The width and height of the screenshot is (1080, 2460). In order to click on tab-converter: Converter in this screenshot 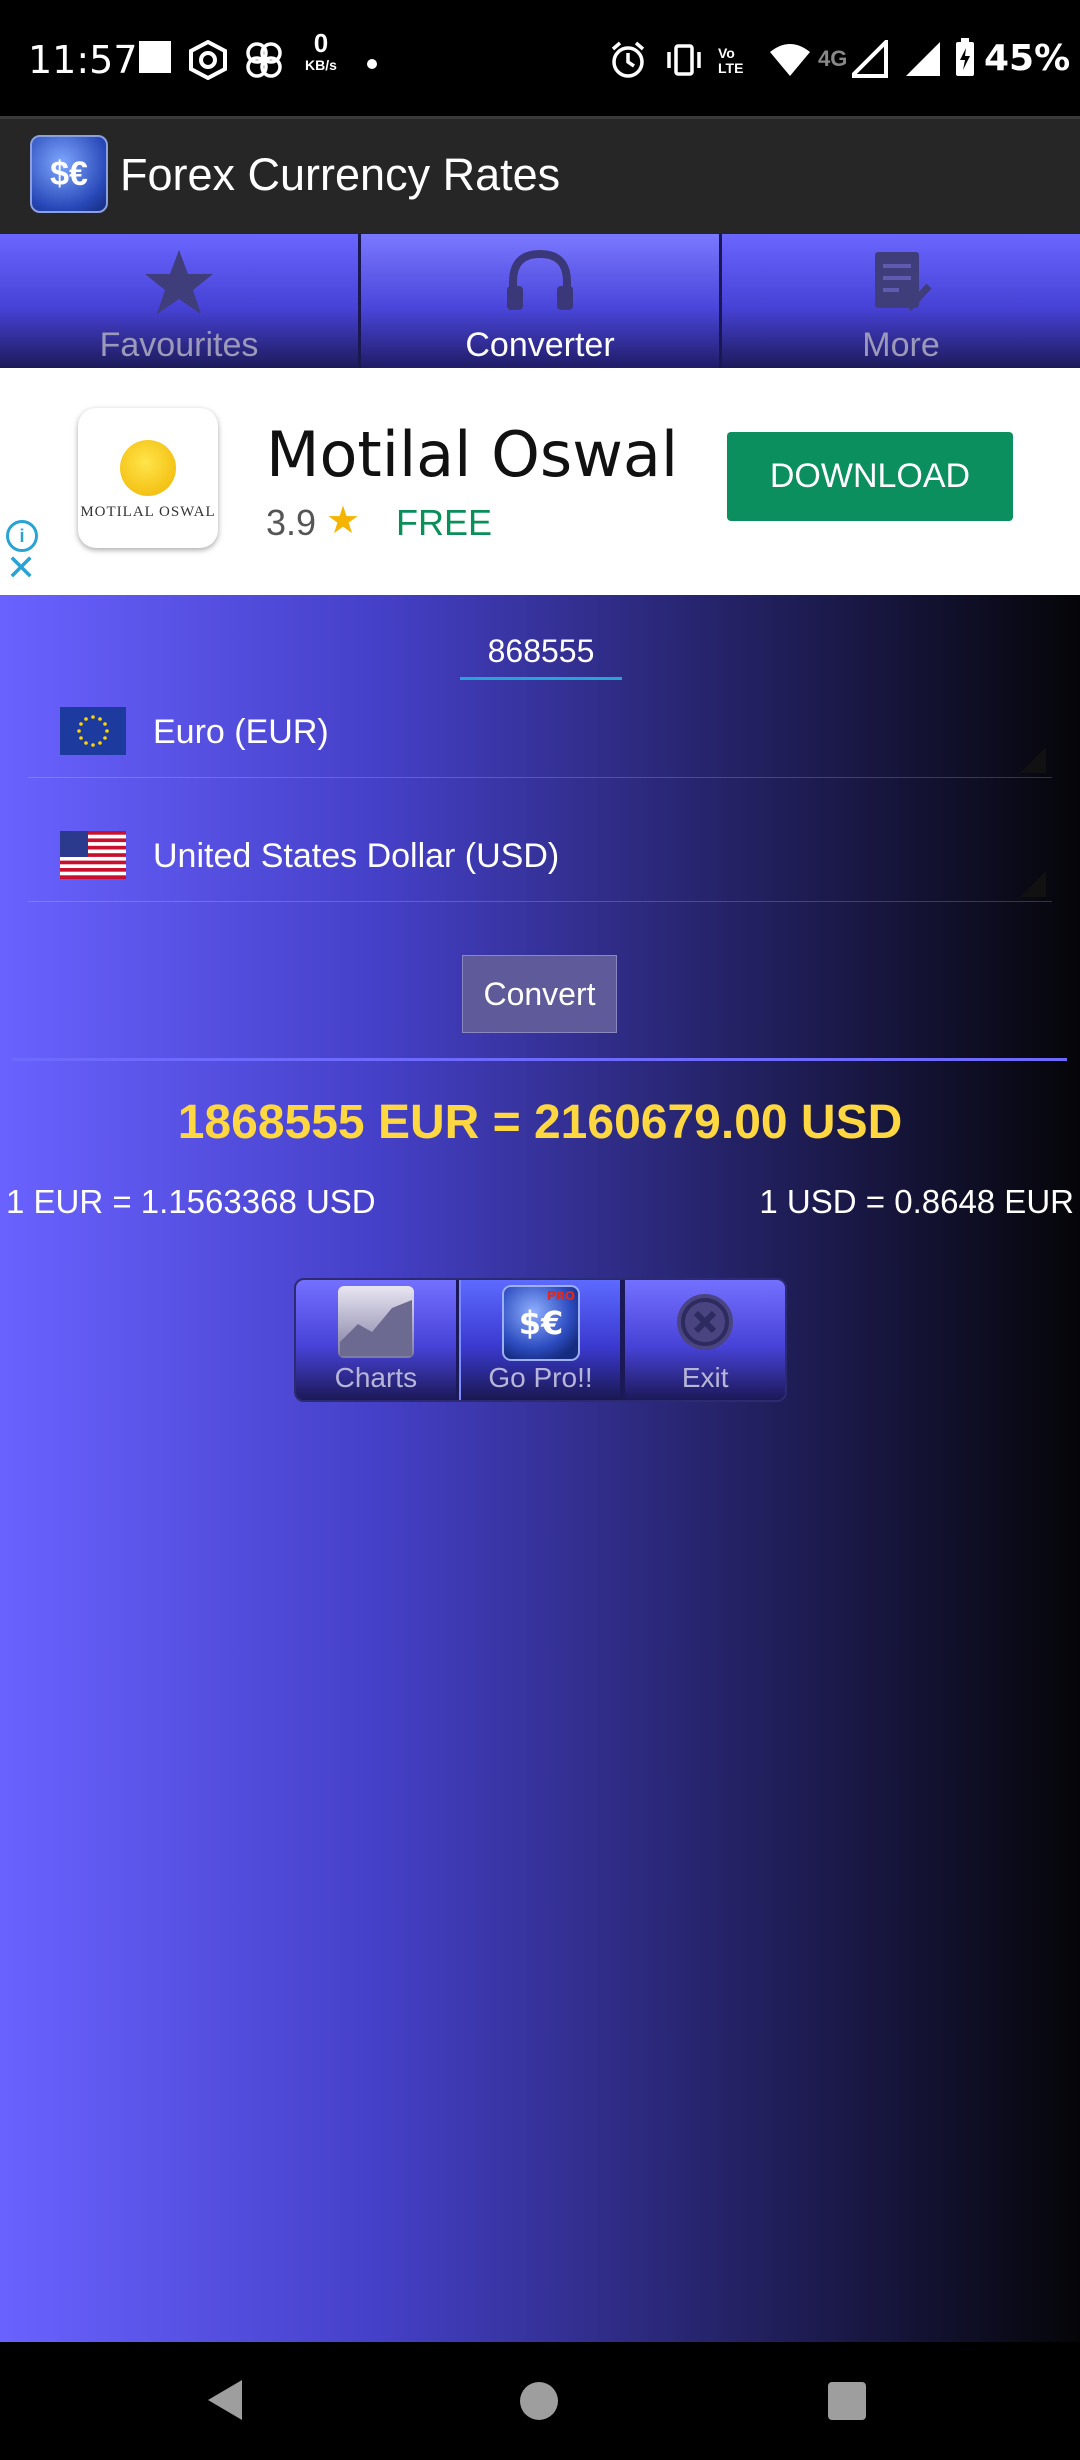, I will do `click(541, 301)`.